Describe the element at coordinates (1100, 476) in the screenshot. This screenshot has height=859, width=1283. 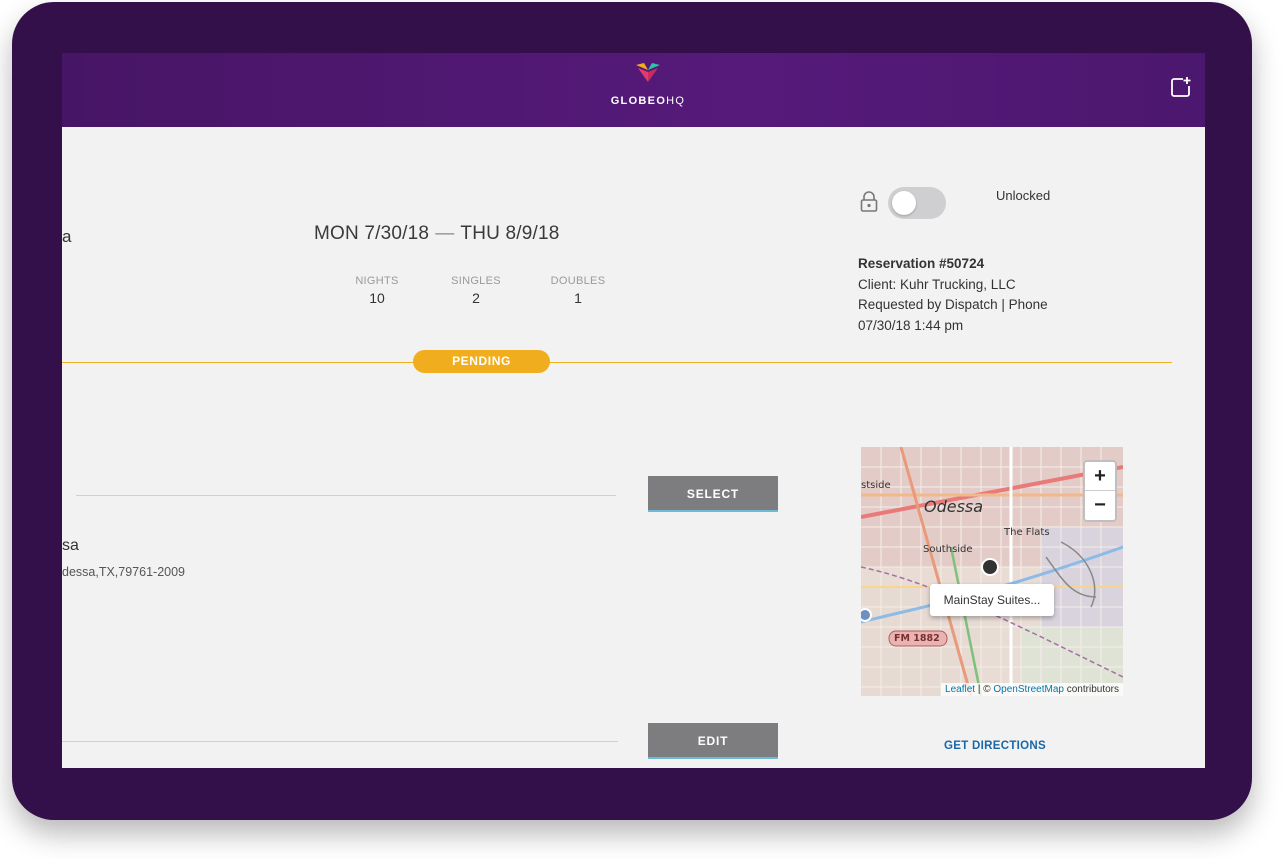
I see `zoom-in-button: +` at that location.